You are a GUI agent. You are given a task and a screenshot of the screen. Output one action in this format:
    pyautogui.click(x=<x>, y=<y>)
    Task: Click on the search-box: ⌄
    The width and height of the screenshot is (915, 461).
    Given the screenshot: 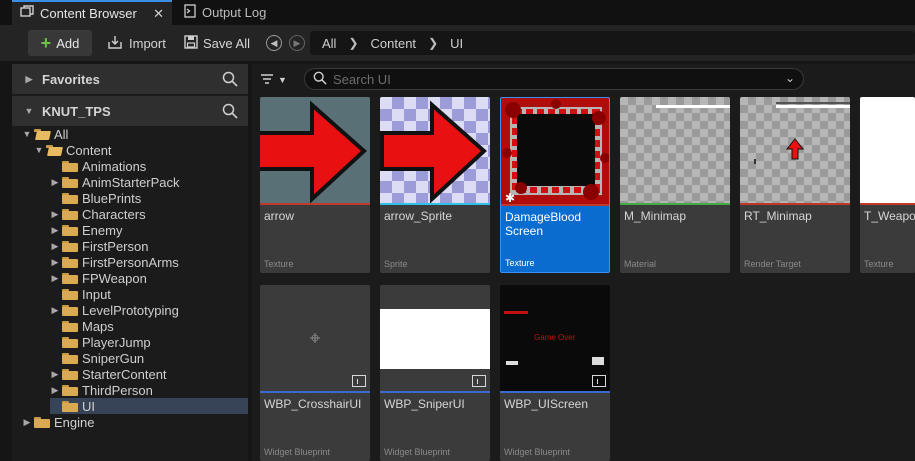 What is the action you would take?
    pyautogui.click(x=554, y=79)
    